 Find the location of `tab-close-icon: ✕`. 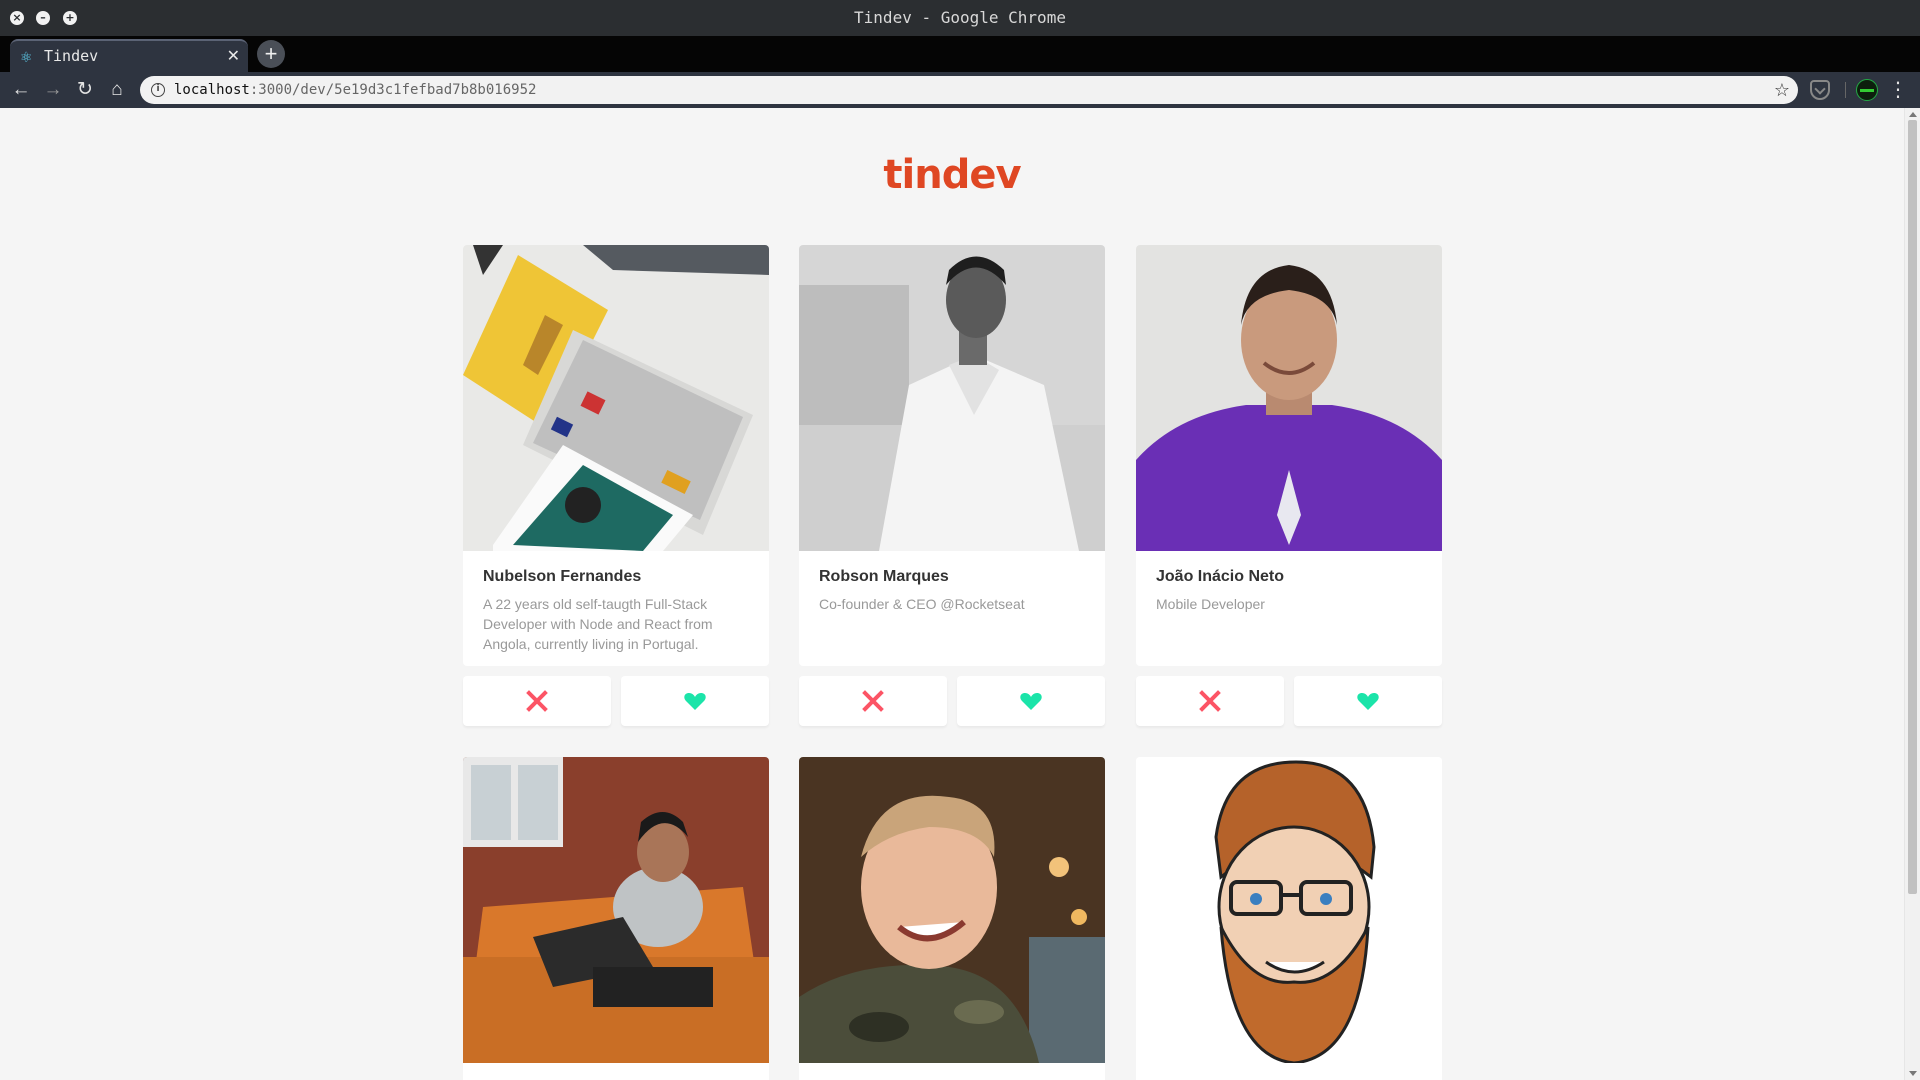

tab-close-icon: ✕ is located at coordinates (233, 56).